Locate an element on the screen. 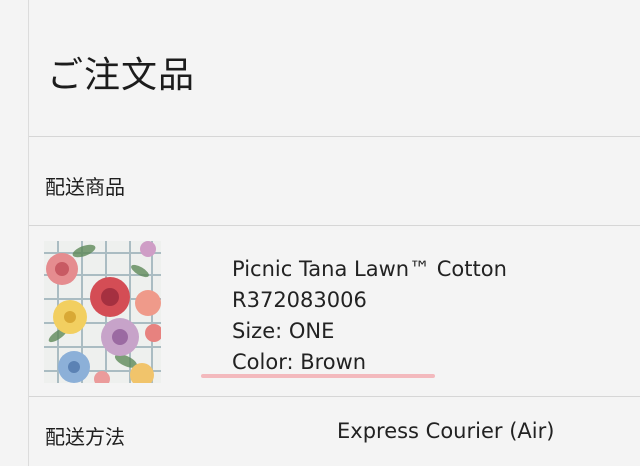  product-thumbnail is located at coordinates (102, 312).